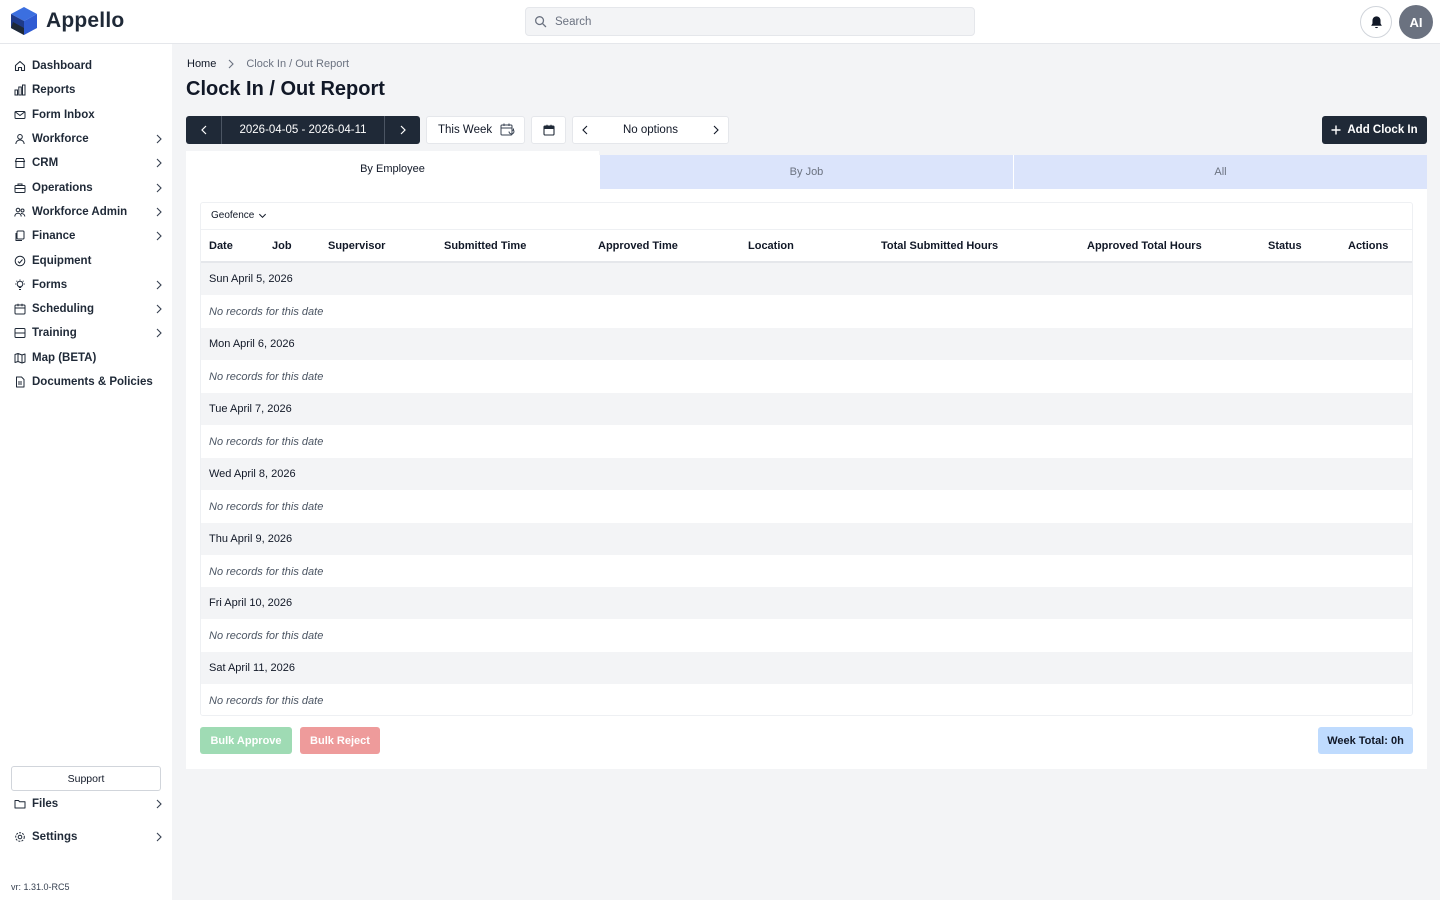 This screenshot has width=1440, height=900. I want to click on bulk-reject-button: Bulk Reject, so click(340, 740).